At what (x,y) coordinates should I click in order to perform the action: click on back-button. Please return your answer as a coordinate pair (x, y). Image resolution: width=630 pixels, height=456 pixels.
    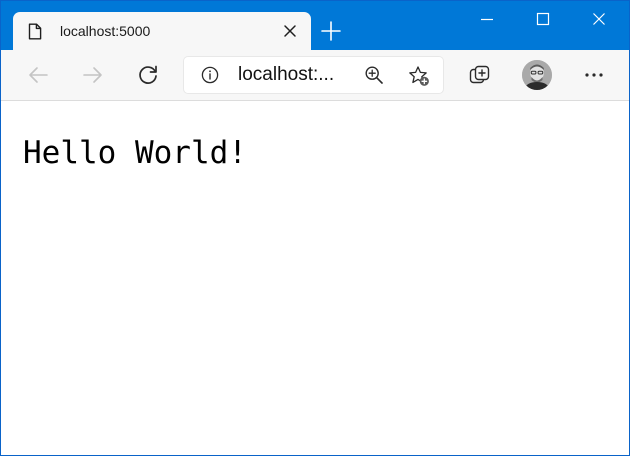
    Looking at the image, I should click on (38, 75).